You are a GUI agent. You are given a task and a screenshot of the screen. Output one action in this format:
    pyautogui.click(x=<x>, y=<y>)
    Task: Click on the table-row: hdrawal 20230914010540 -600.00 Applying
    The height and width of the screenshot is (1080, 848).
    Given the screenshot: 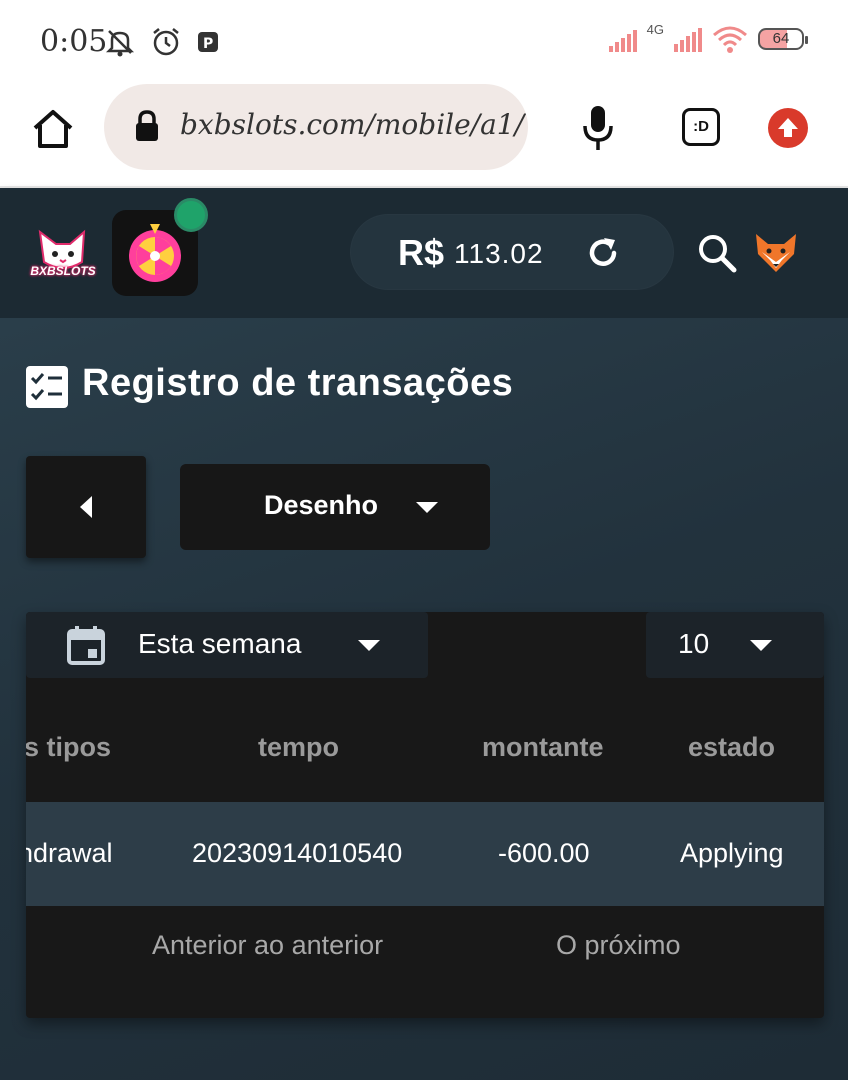 What is the action you would take?
    pyautogui.click(x=425, y=854)
    